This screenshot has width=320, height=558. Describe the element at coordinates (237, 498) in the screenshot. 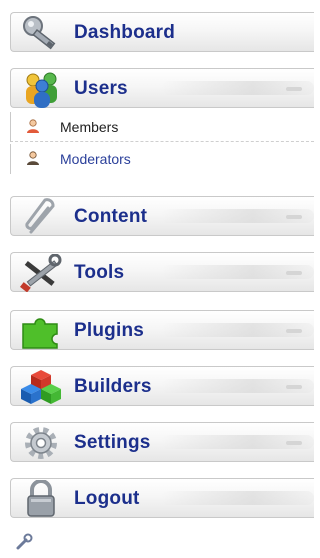

I see `decorative-sweep` at that location.